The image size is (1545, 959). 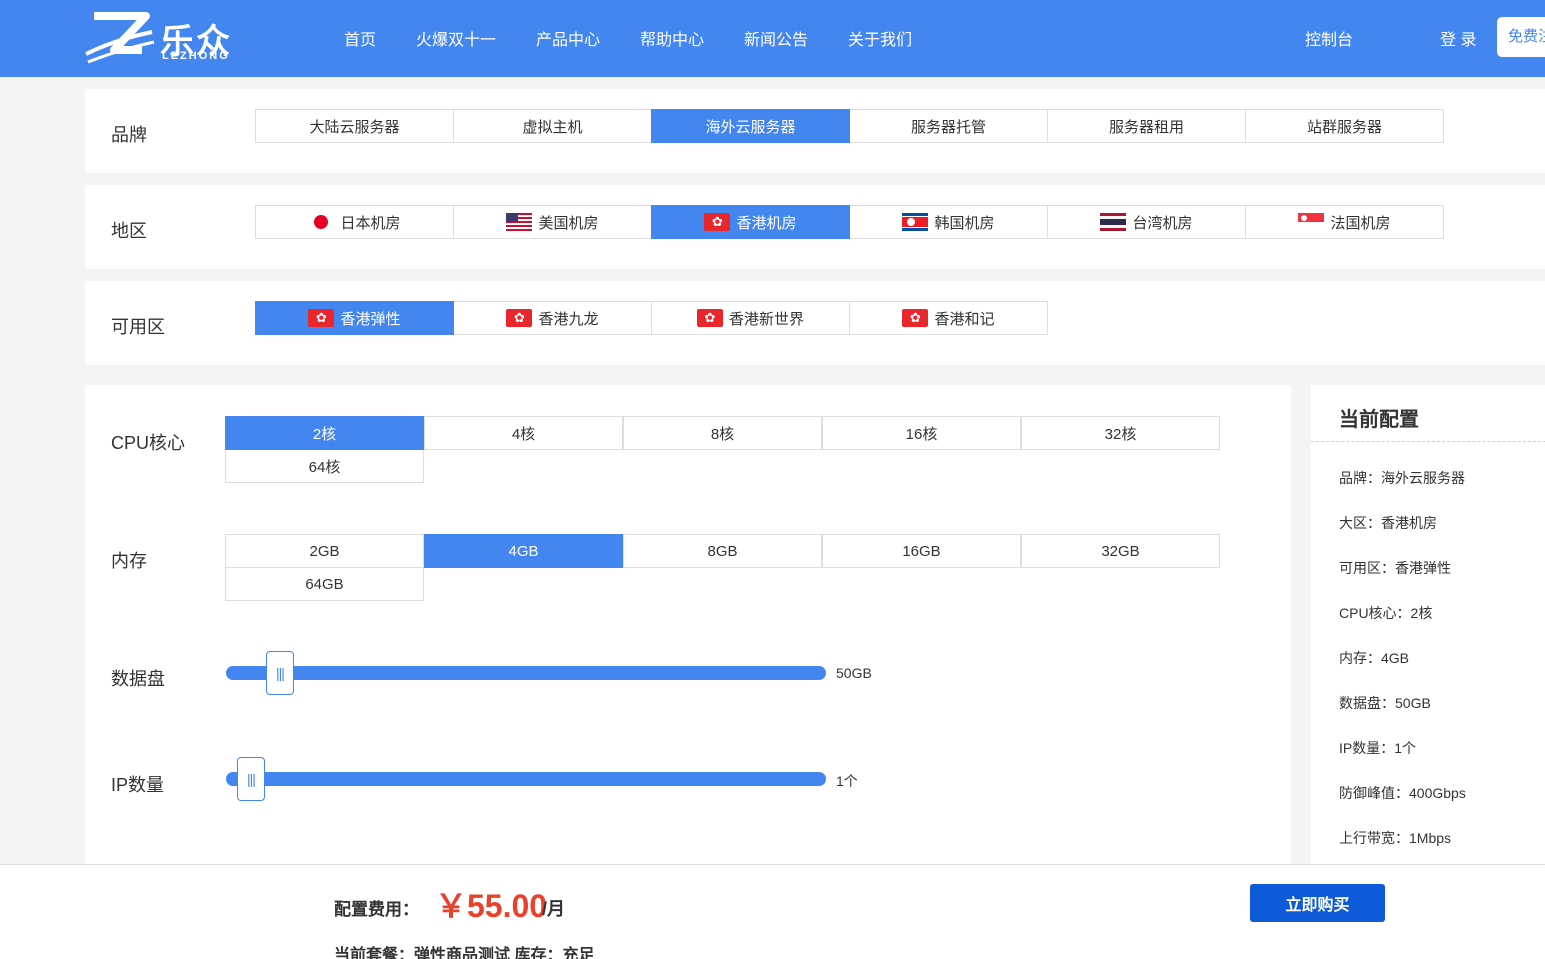 What do you see at coordinates (1120, 551) in the screenshot?
I see `memory-option-32gb: 32GB` at bounding box center [1120, 551].